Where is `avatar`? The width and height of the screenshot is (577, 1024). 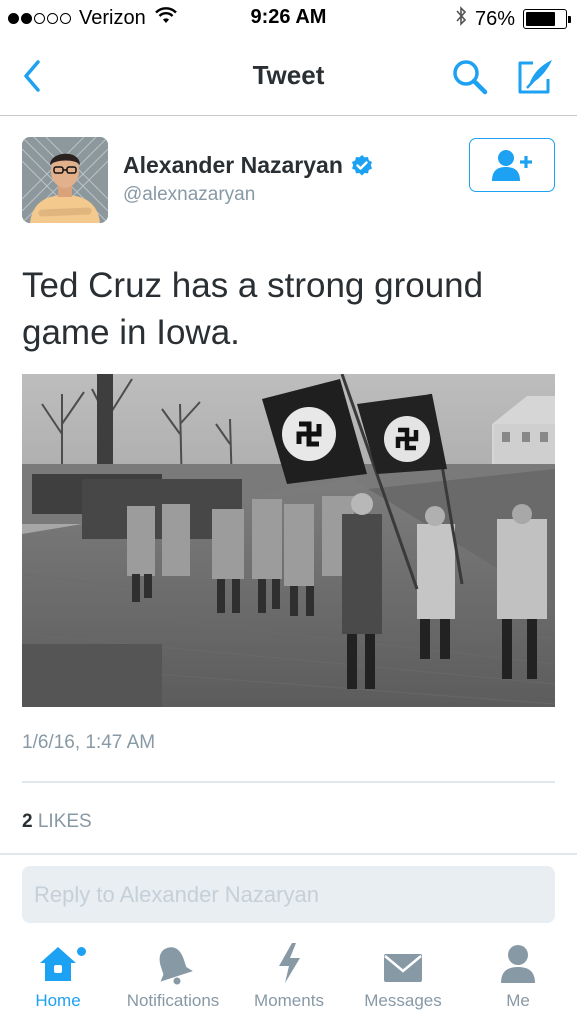 avatar is located at coordinates (65, 180).